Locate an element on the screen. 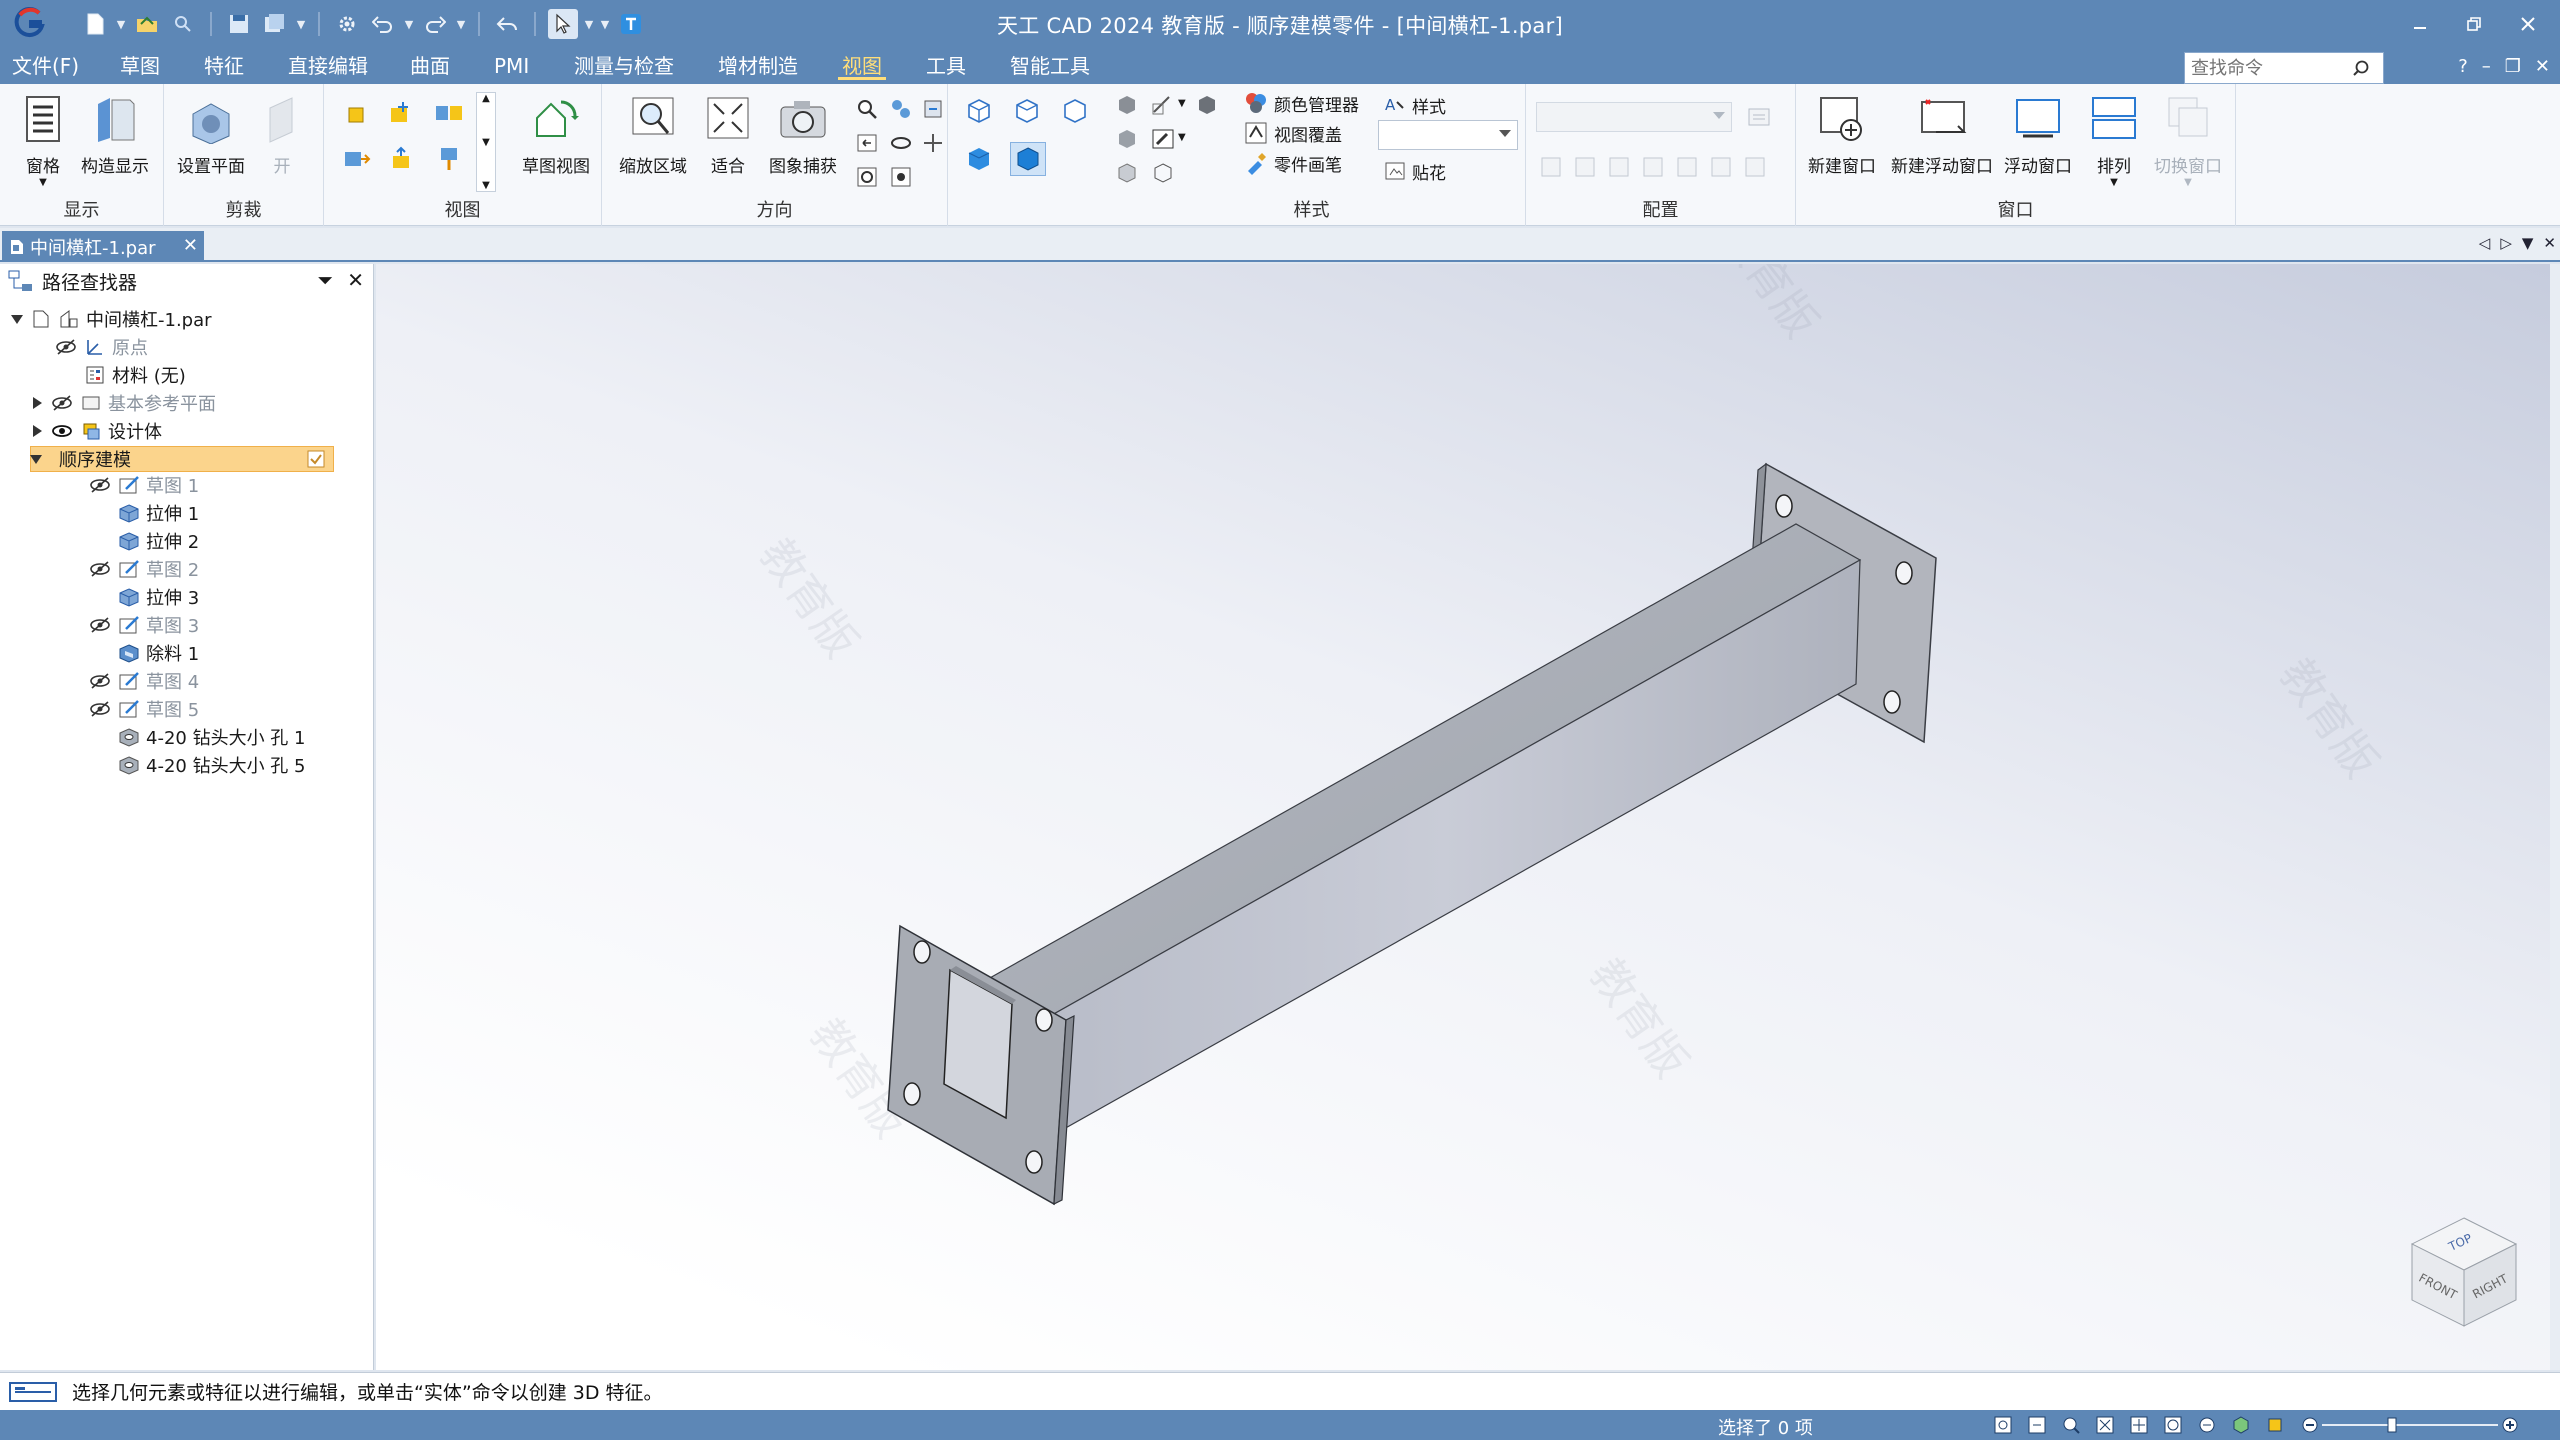  construction-display-button: 构造显示 is located at coordinates (115, 140).